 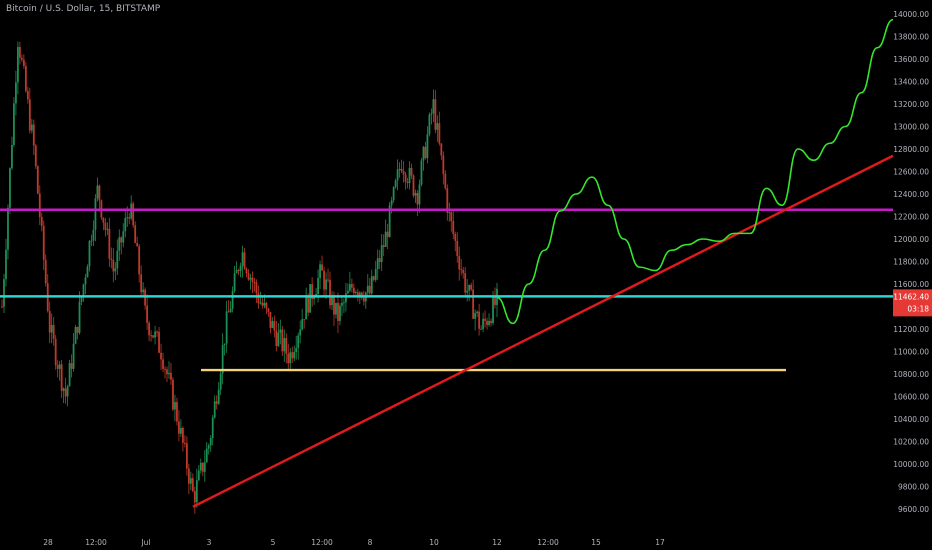 I want to click on y-tick-label: 13800.00, so click(x=911, y=37).